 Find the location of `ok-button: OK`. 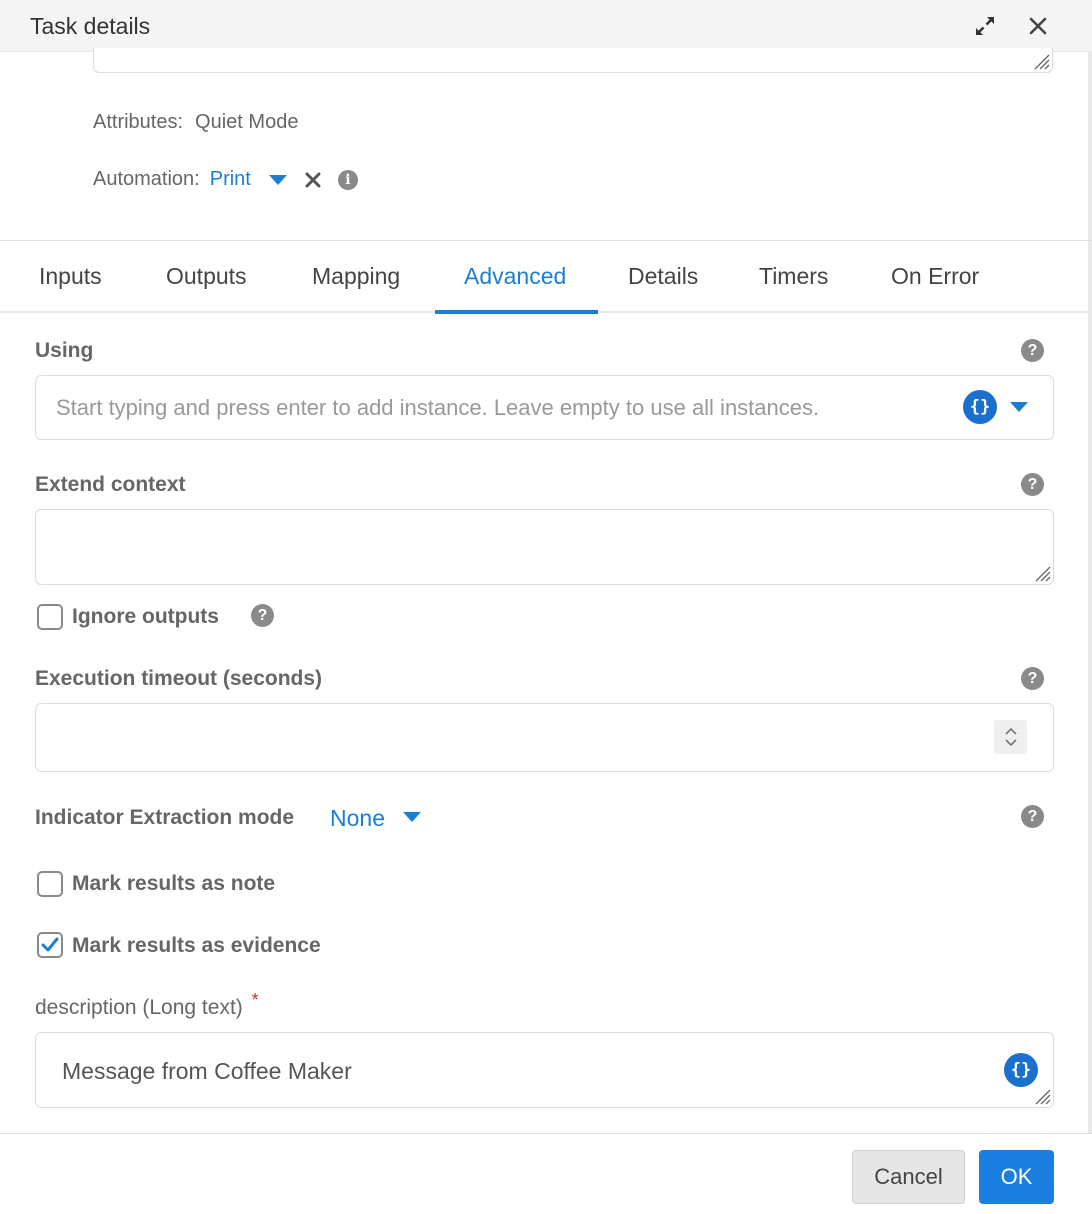

ok-button: OK is located at coordinates (1016, 1177).